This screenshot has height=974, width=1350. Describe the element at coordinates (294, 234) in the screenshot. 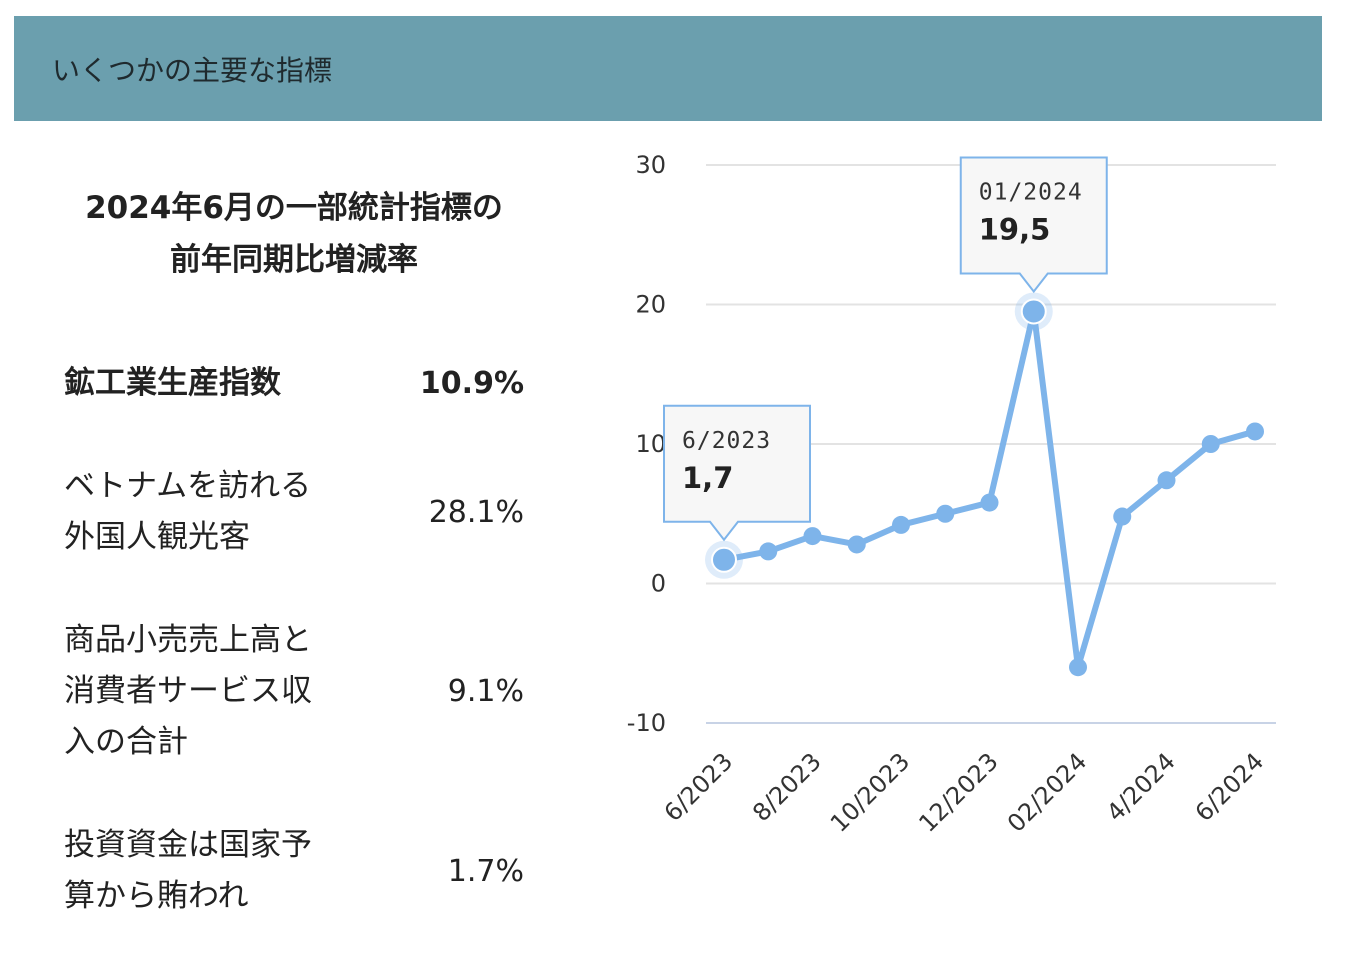

I see `stats-title: 2024年6月の一部統計指標の 前年同期比増減率` at that location.